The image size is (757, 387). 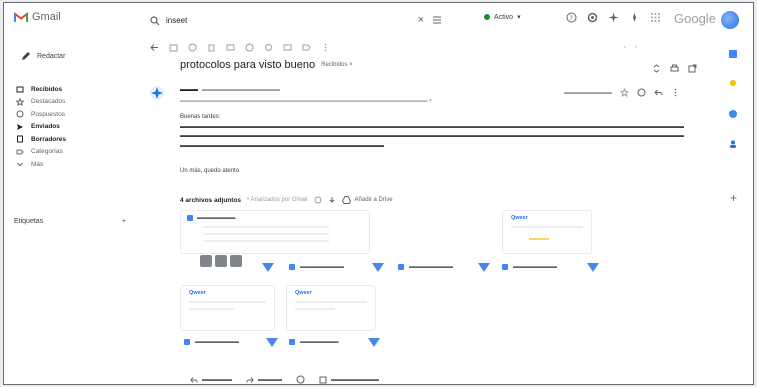 I want to click on add-label-icon: +, so click(x=124, y=221).